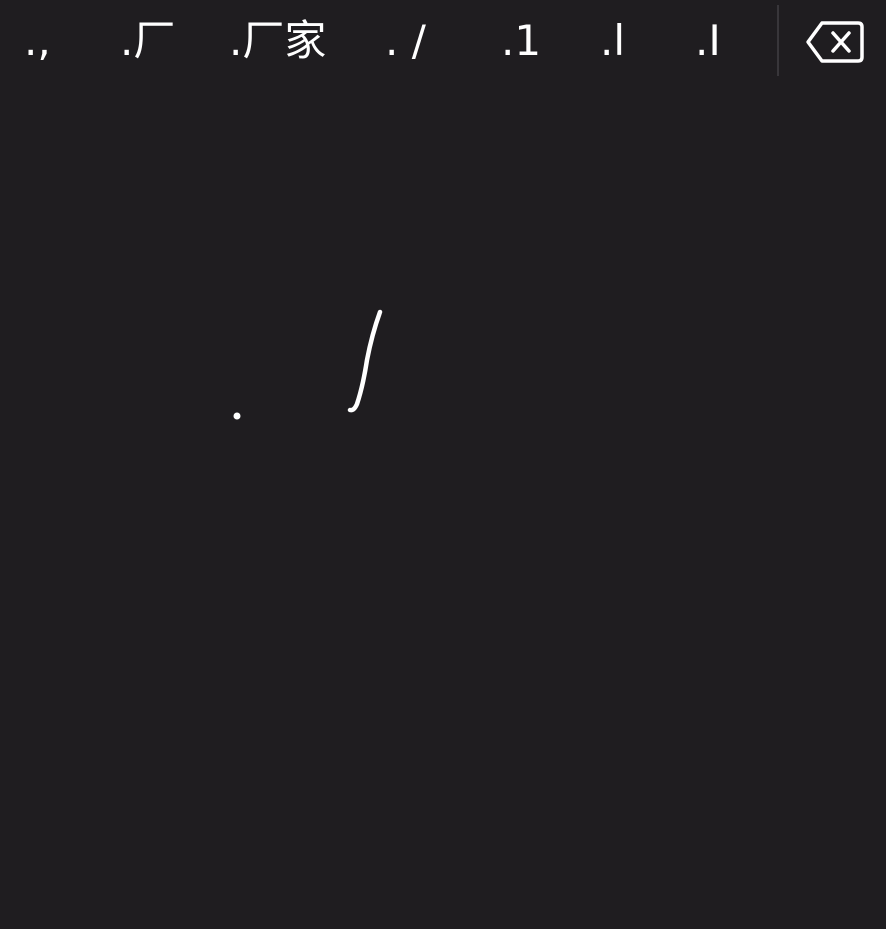 The height and width of the screenshot is (929, 886). I want to click on candidate-4: . /, so click(405, 41).